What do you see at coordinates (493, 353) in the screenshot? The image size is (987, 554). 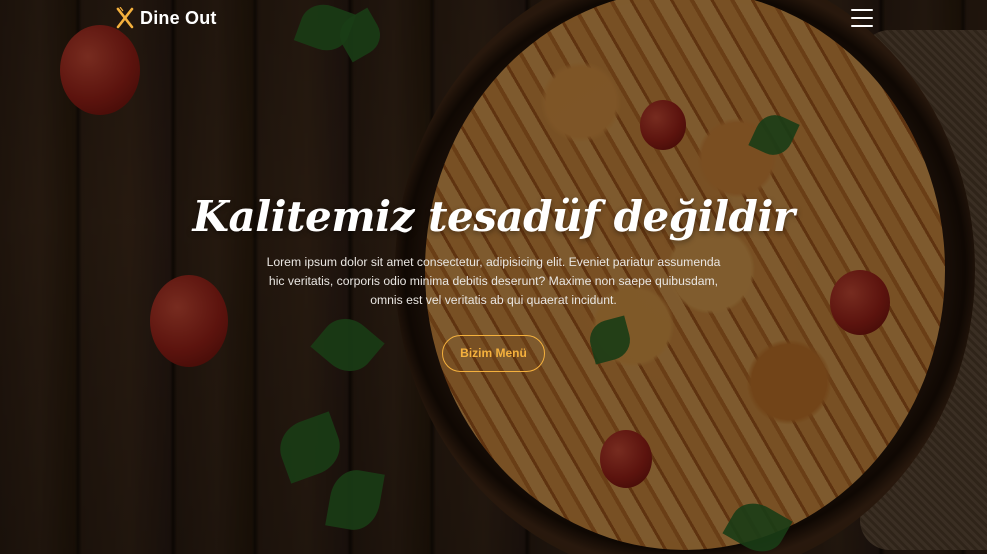 I see `menu-cta-button: Bizim Menü` at bounding box center [493, 353].